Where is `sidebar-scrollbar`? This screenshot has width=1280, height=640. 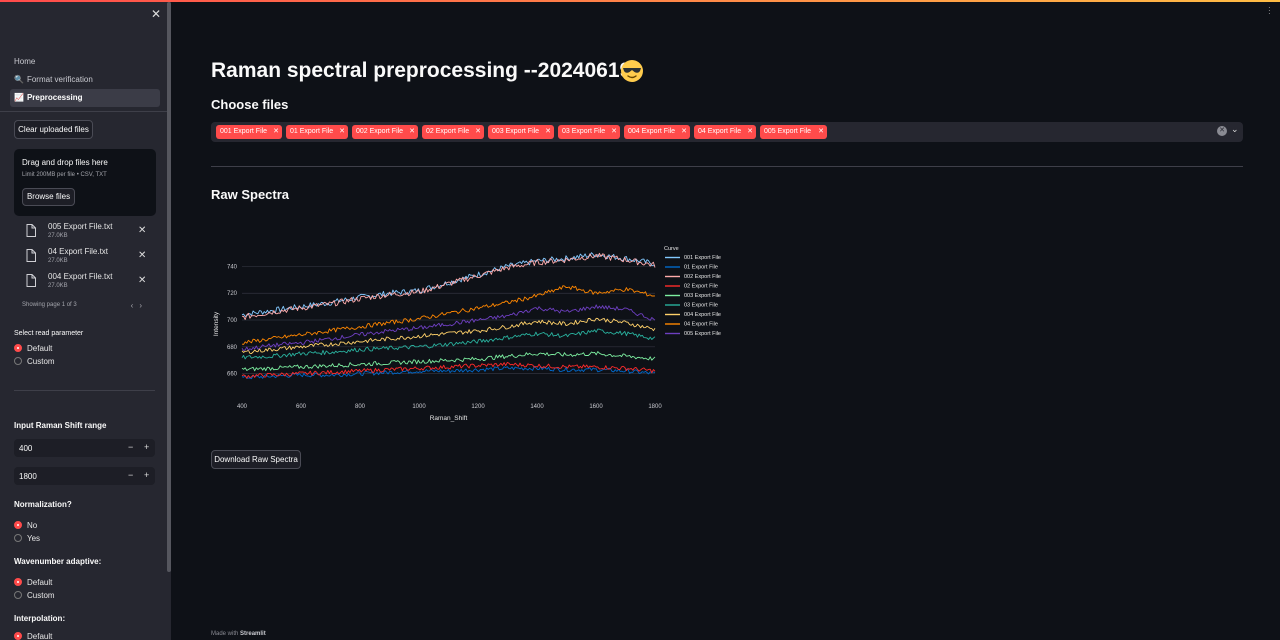 sidebar-scrollbar is located at coordinates (169, 287).